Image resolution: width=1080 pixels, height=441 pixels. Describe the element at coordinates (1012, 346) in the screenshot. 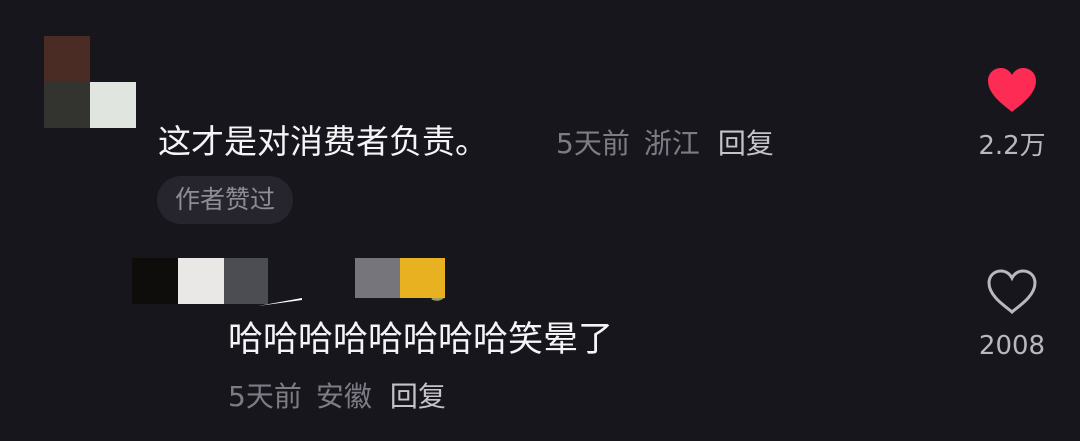

I see `like-count: 2008` at that location.